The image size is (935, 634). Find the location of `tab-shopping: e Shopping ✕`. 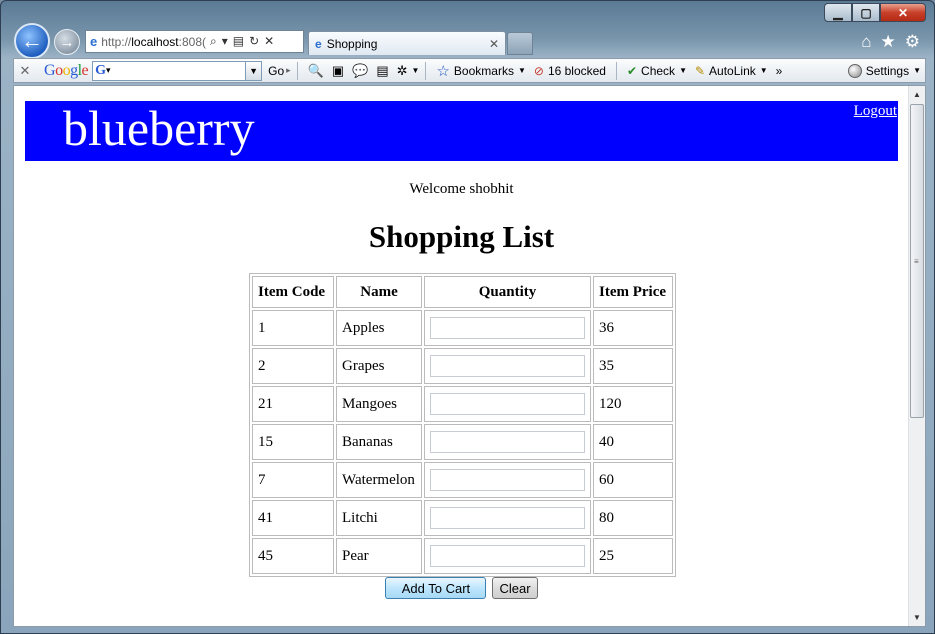

tab-shopping: e Shopping ✕ is located at coordinates (407, 43).